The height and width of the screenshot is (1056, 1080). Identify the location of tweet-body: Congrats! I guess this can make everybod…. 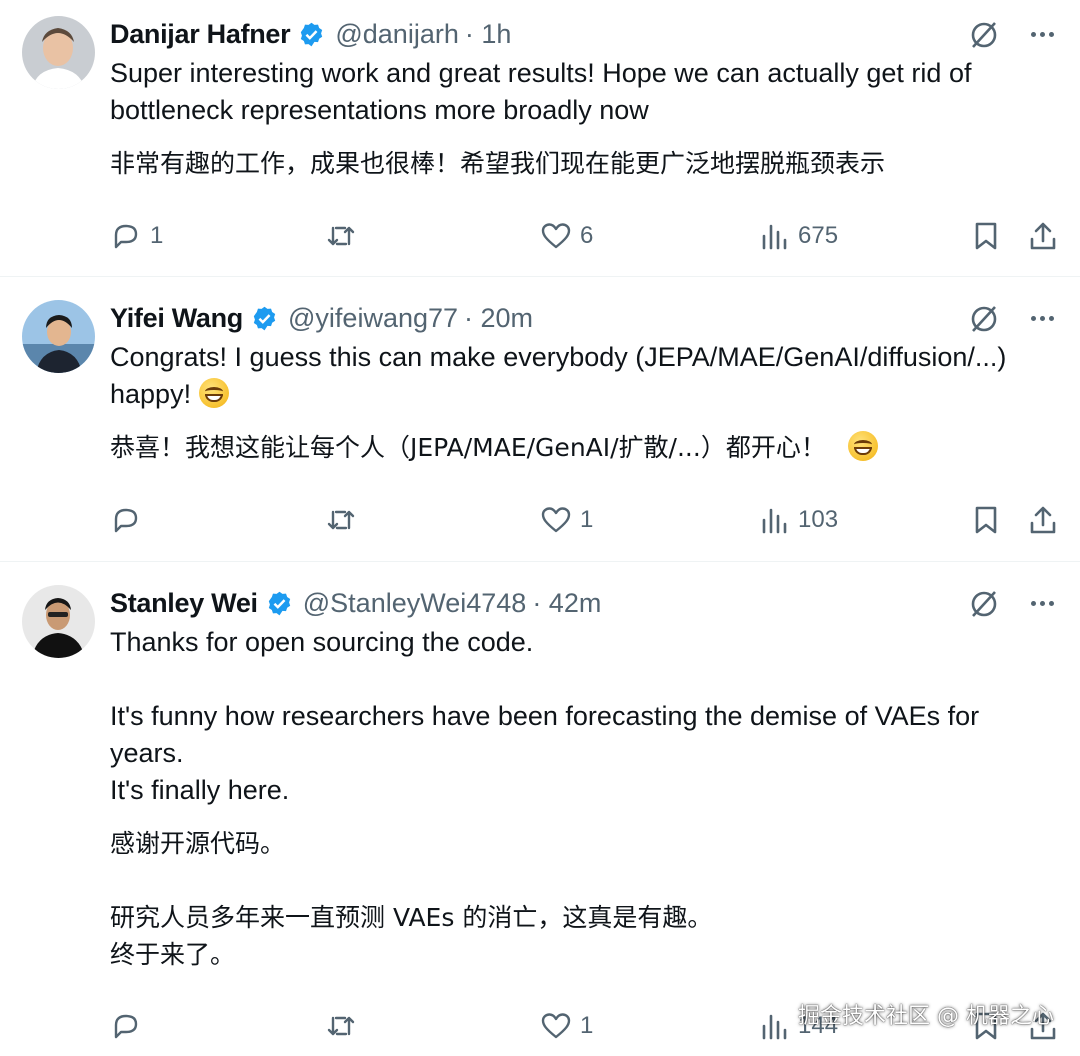
(577, 402).